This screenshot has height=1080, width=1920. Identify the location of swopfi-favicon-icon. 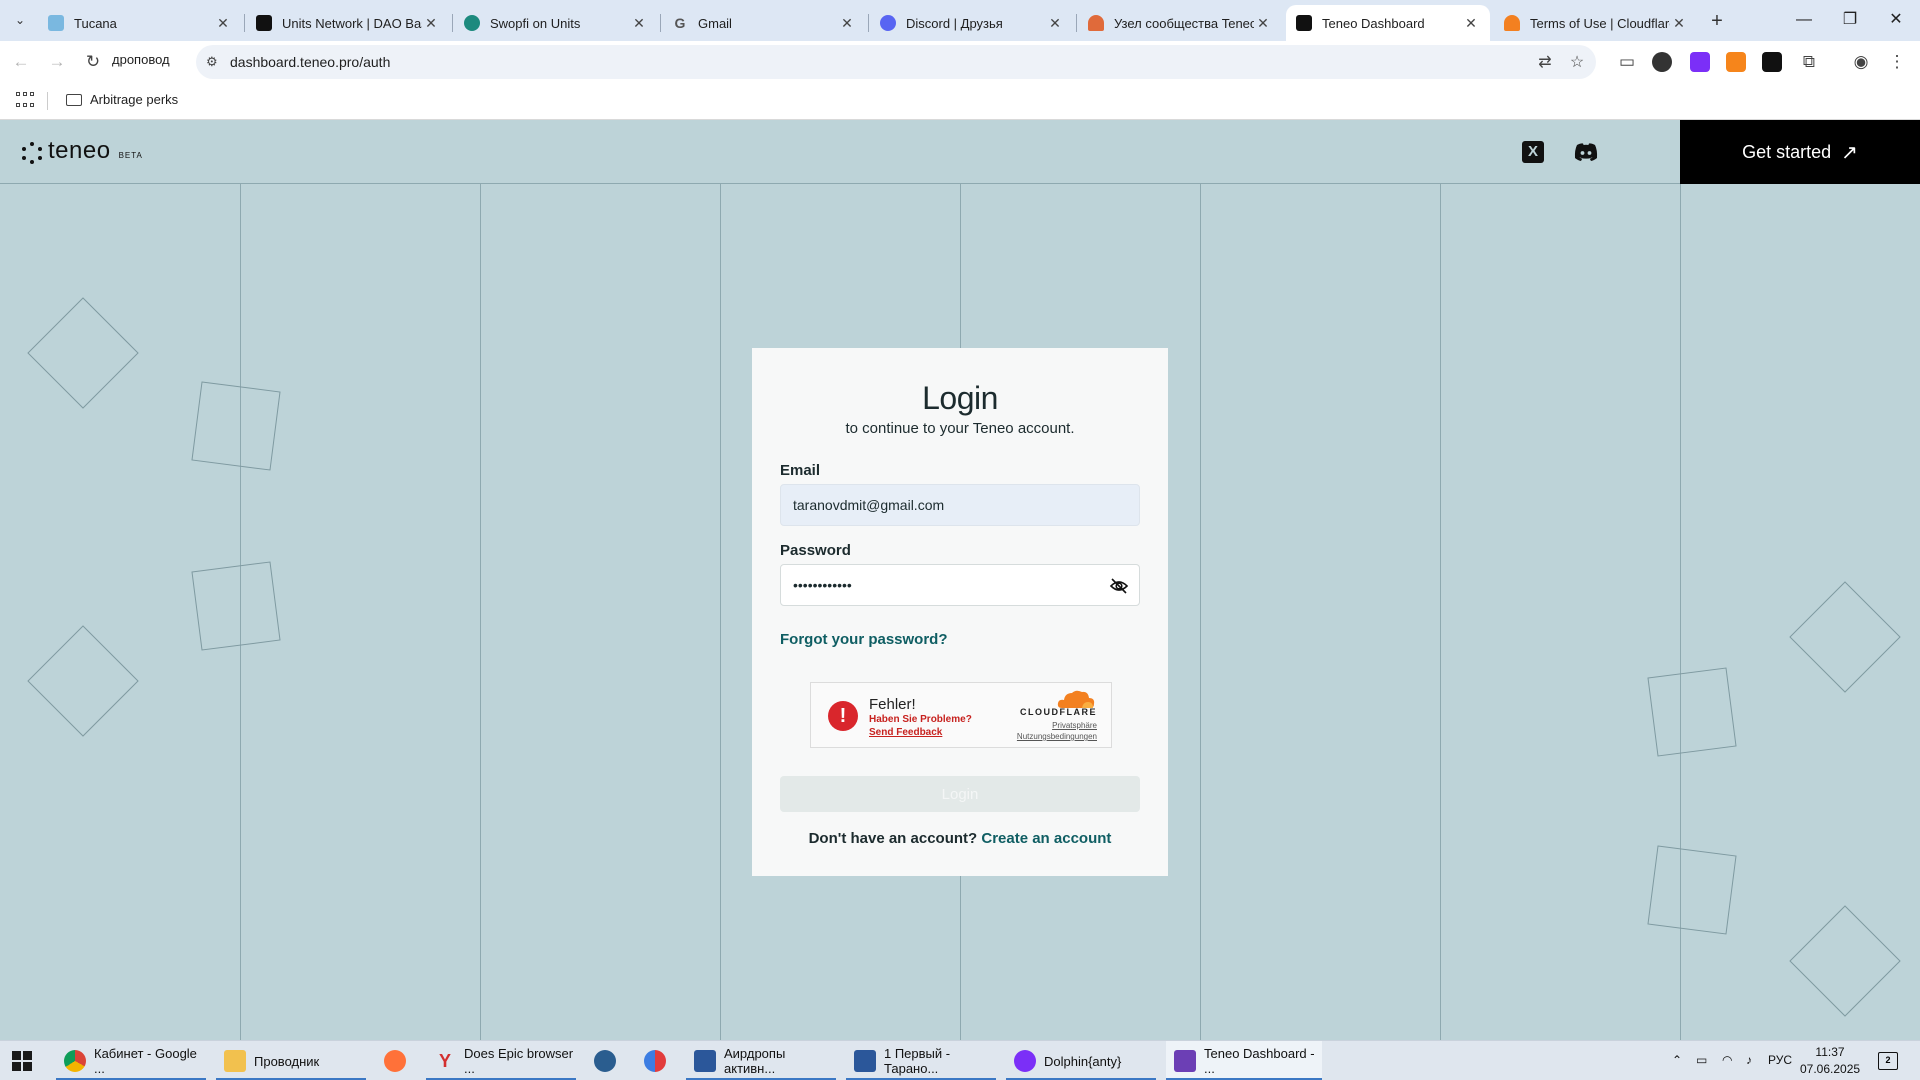
(472, 23).